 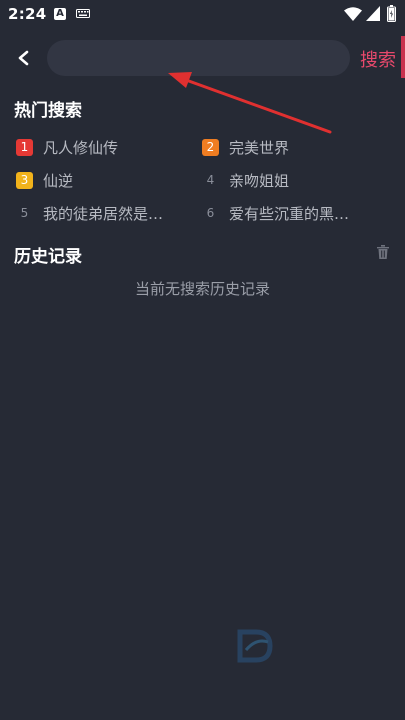 What do you see at coordinates (259, 148) in the screenshot?
I see `hot-search-label: 完美世界` at bounding box center [259, 148].